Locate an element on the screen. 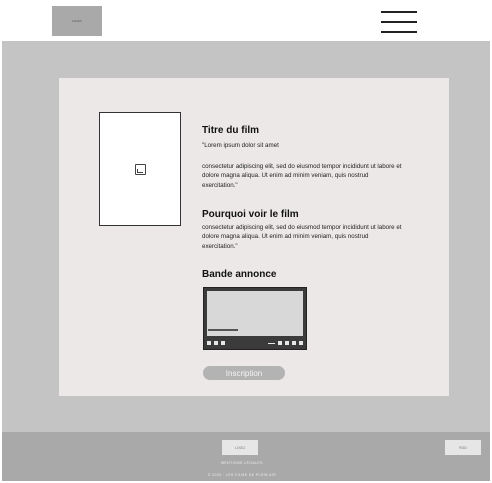 The height and width of the screenshot is (483, 492). logo: LOGO is located at coordinates (77, 21).